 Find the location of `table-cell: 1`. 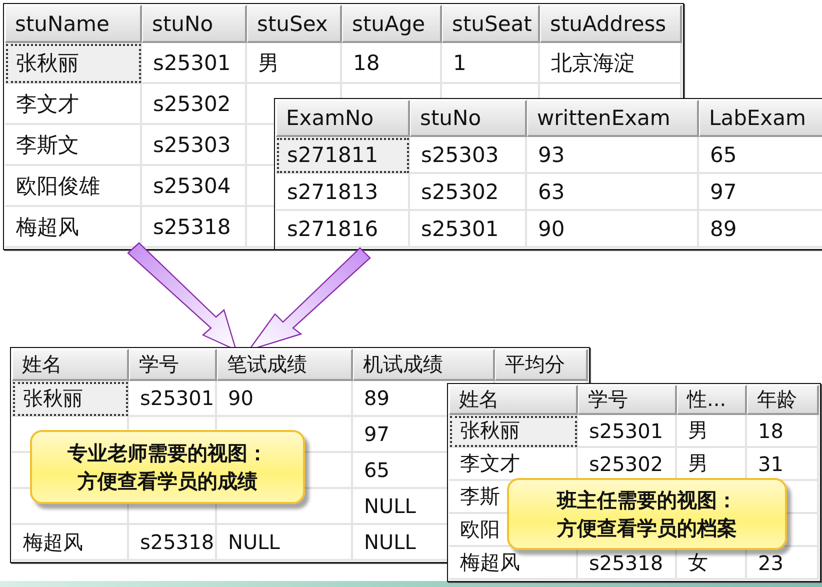

table-cell: 1 is located at coordinates (491, 63).